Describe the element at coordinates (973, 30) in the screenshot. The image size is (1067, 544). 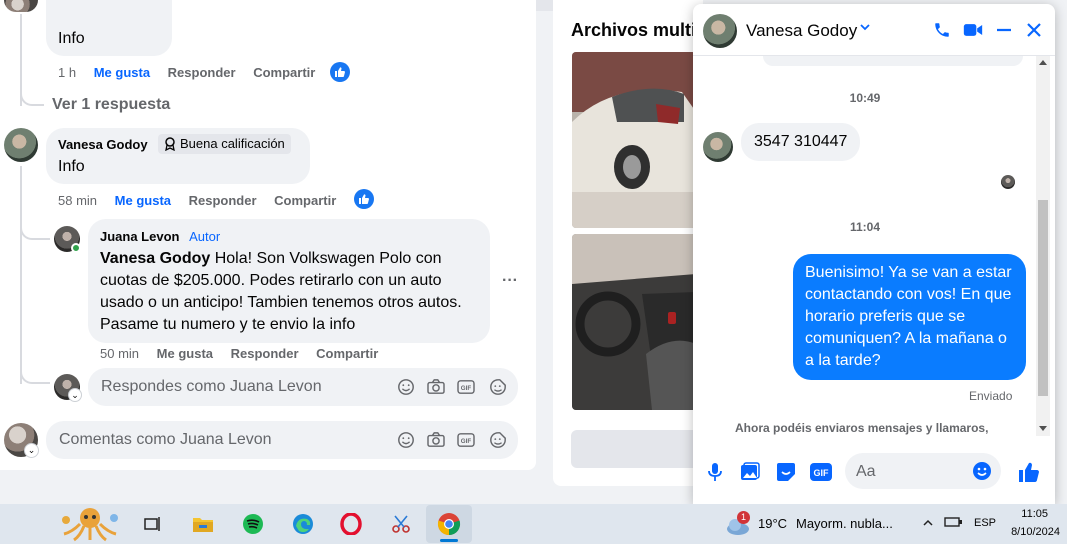
I see `video-call-icon` at that location.